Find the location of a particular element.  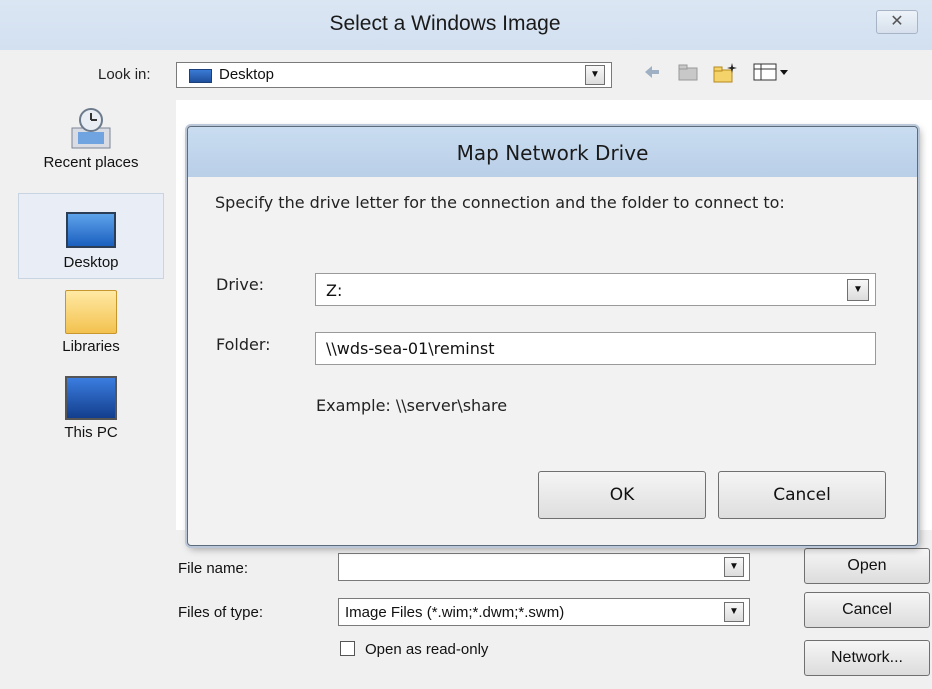

read-only-label: Open as read-only is located at coordinates (427, 649).